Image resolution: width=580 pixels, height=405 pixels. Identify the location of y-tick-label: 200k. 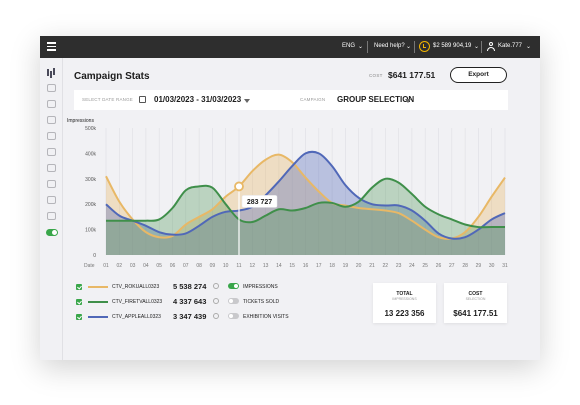
(90, 205).